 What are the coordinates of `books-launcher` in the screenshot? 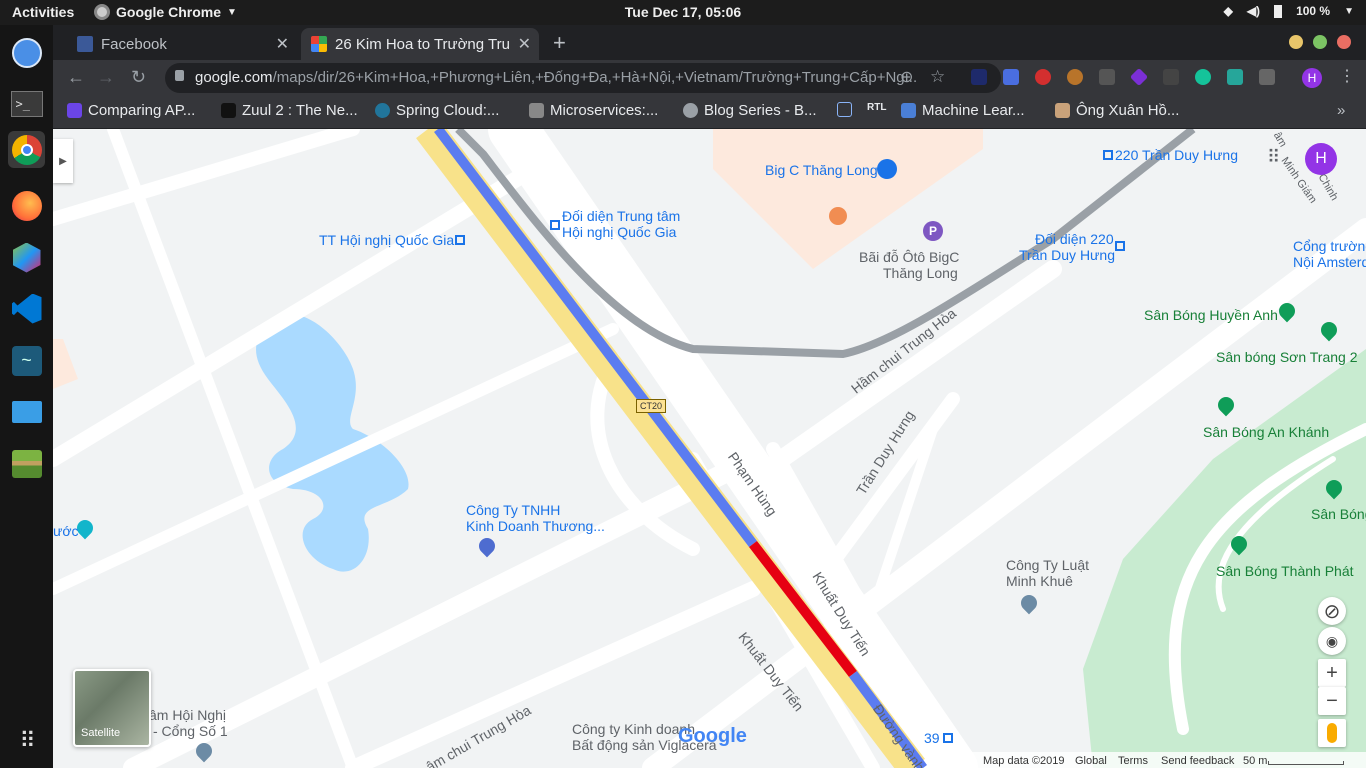 It's located at (26, 463).